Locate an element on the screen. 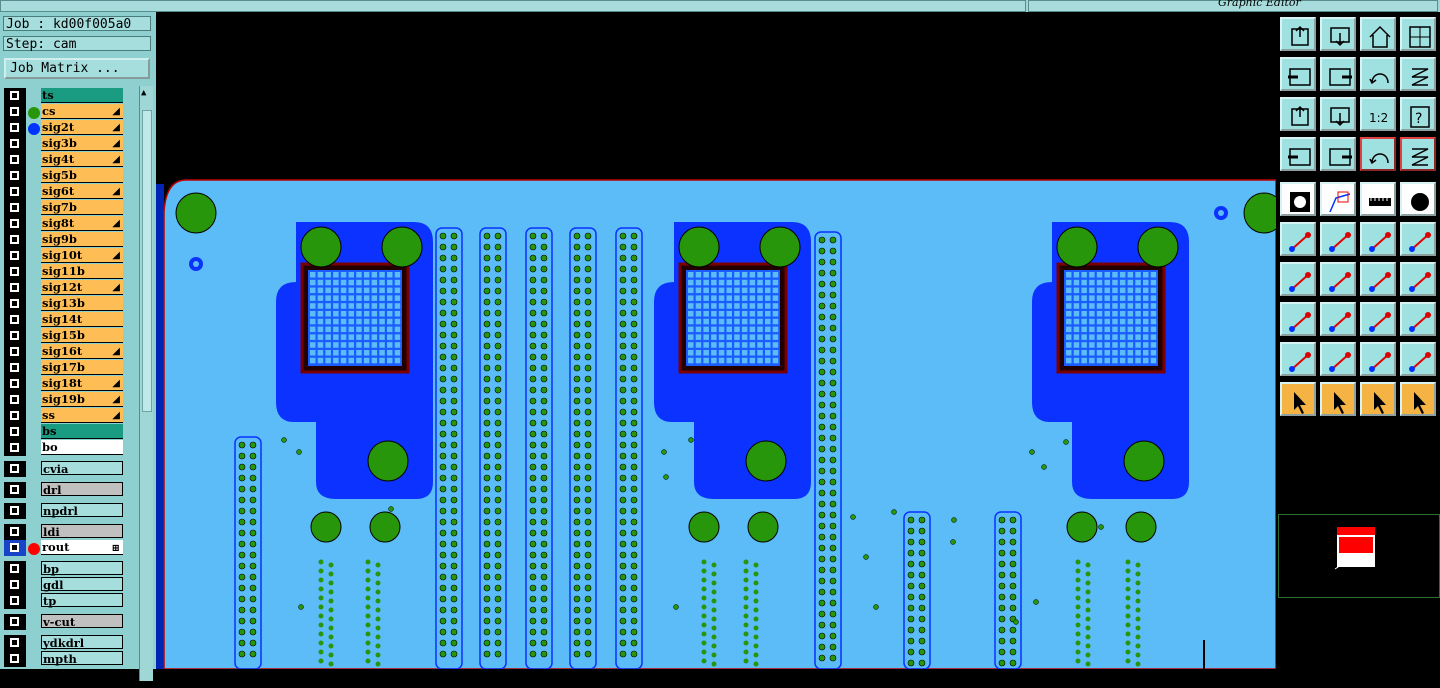 Image resolution: width=1440 pixels, height=688 pixels. layer-row-ydkdrl: ydkdrl is located at coordinates (65, 643).